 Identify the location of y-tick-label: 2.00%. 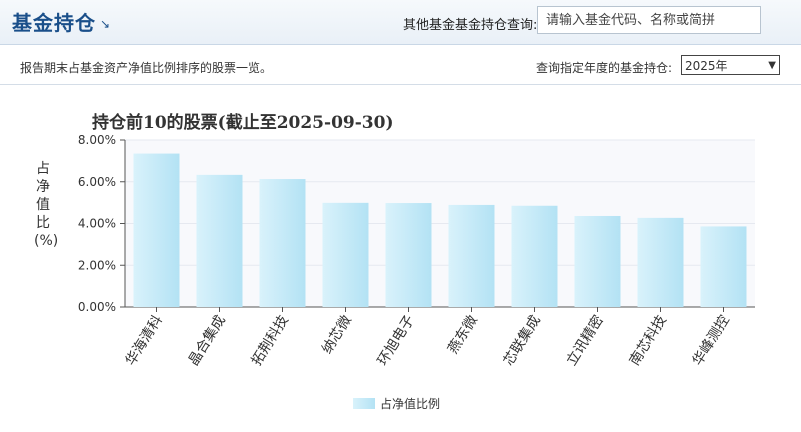
(97, 265).